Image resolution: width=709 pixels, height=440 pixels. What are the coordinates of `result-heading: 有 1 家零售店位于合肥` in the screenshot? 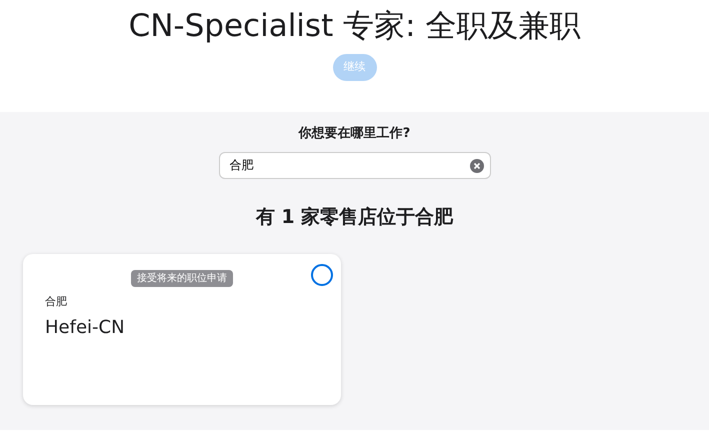 It's located at (354, 217).